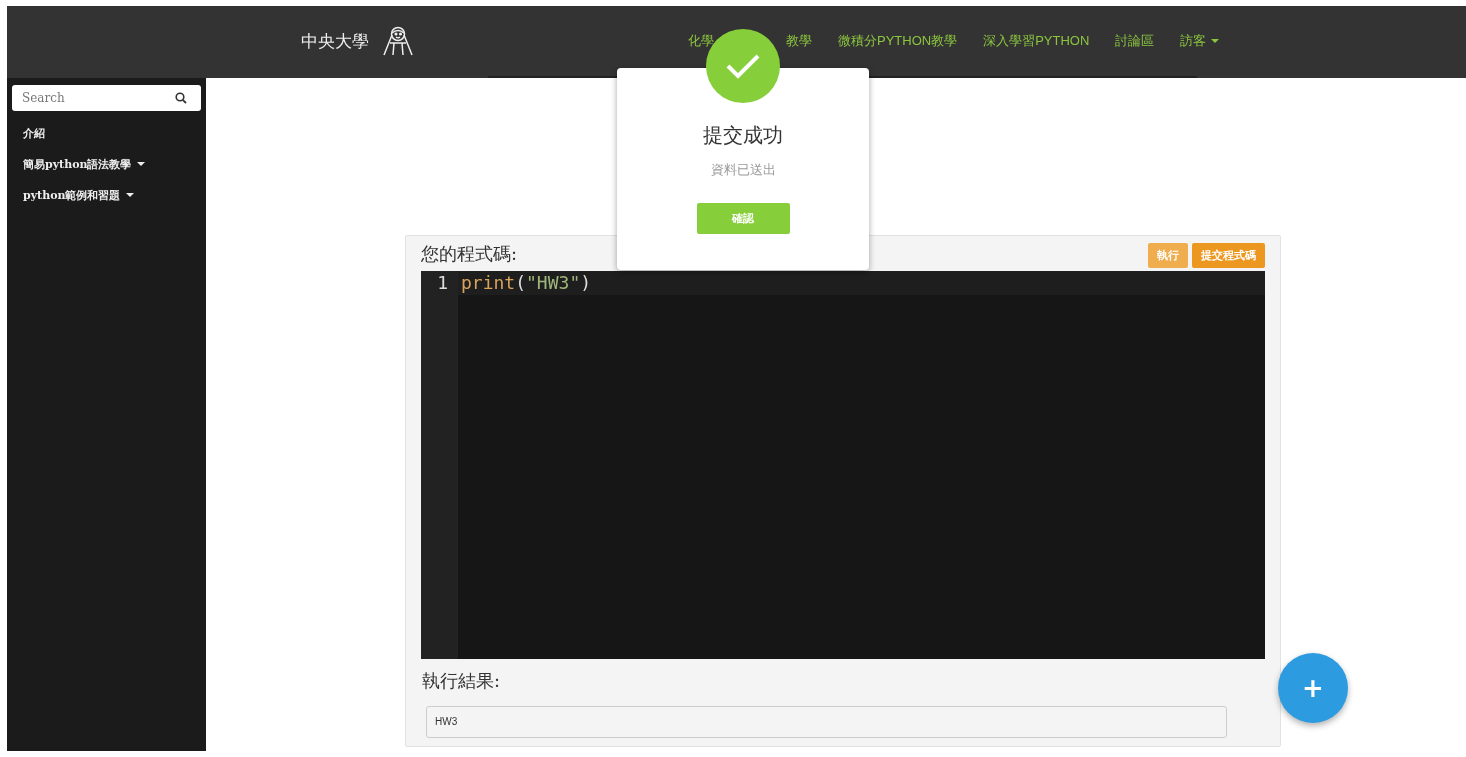 The image size is (1466, 757). I want to click on search-field: Search, so click(106, 98).